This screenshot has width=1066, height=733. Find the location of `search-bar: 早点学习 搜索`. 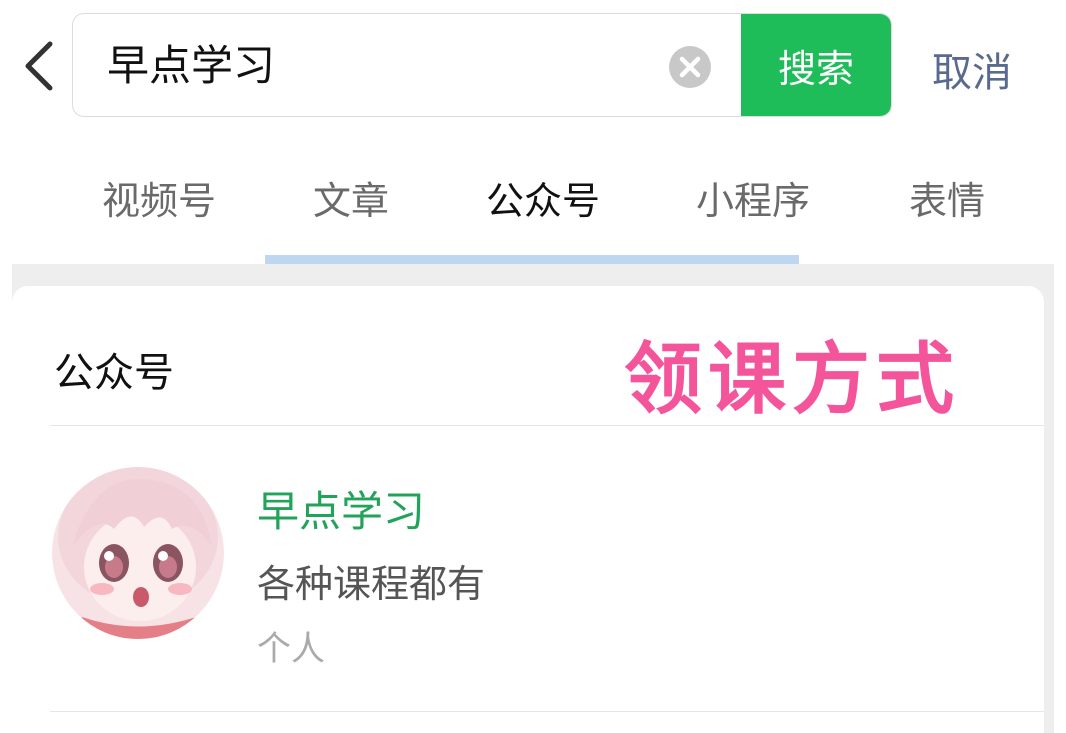

search-bar: 早点学习 搜索 is located at coordinates (482, 65).